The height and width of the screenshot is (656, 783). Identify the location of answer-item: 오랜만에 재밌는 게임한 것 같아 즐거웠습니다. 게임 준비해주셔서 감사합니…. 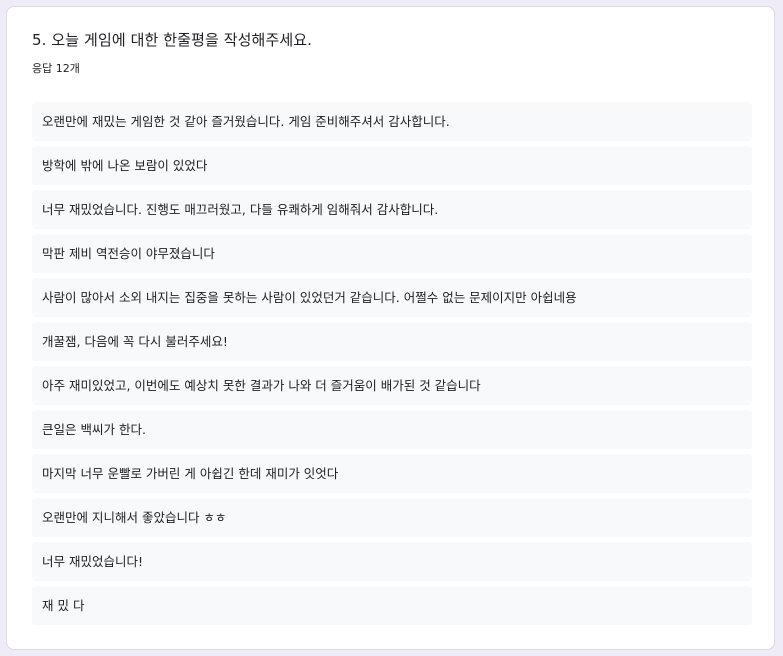
(392, 121).